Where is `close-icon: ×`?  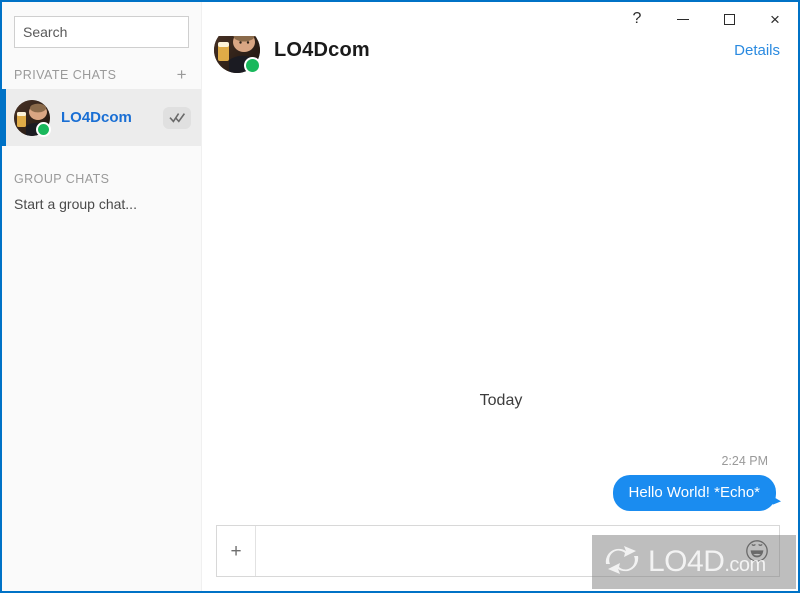 close-icon: × is located at coordinates (775, 19).